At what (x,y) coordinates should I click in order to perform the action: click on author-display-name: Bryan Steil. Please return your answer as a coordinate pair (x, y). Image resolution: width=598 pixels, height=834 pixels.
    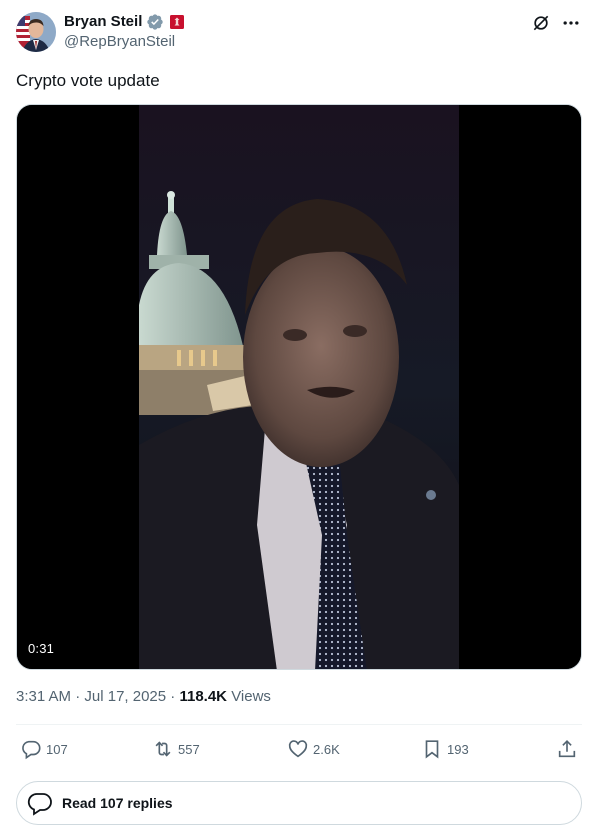
    Looking at the image, I should click on (103, 22).